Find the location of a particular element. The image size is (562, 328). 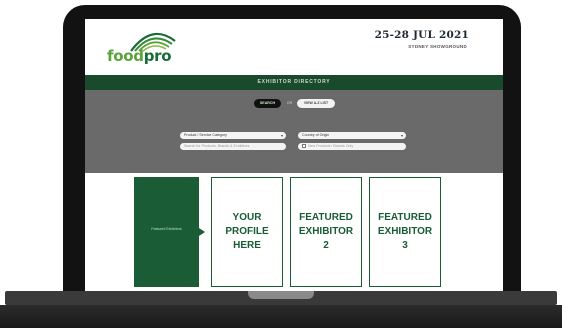

event-dates: 25-28 JUL 2021 is located at coordinates (421, 35).